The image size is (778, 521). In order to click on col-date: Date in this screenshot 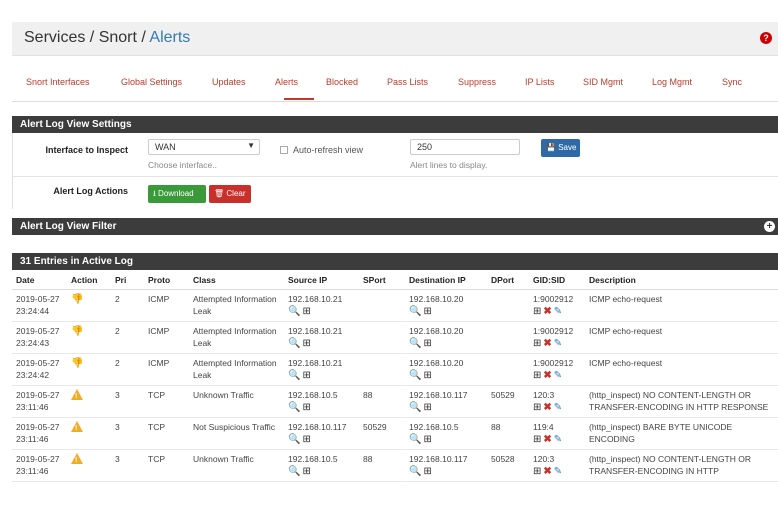, I will do `click(39, 280)`.